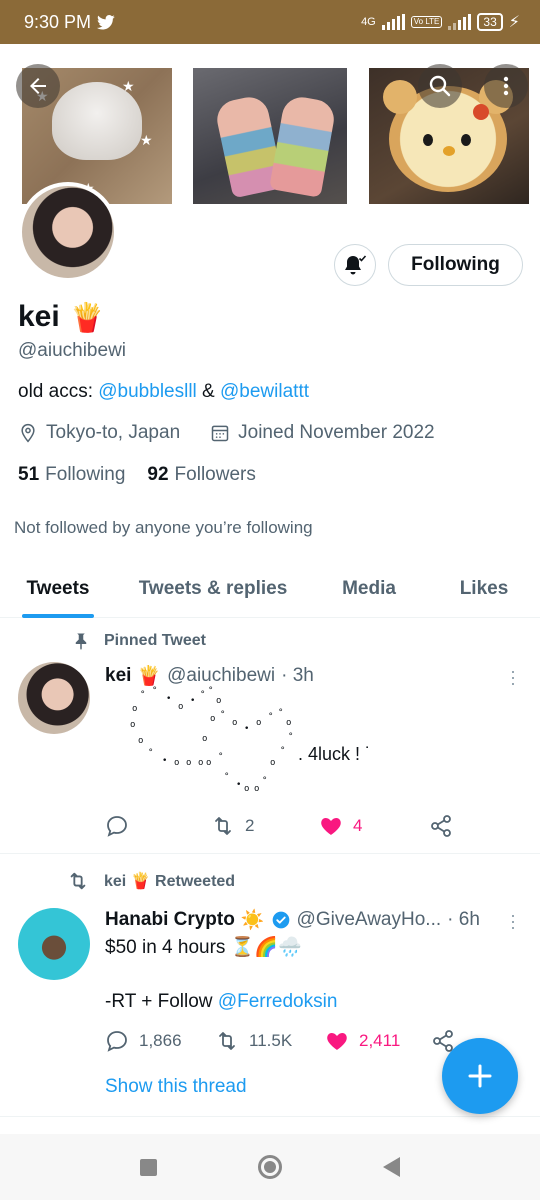 The height and width of the screenshot is (1200, 540). I want to click on followers-count-link: 92 Followers, so click(201, 475).